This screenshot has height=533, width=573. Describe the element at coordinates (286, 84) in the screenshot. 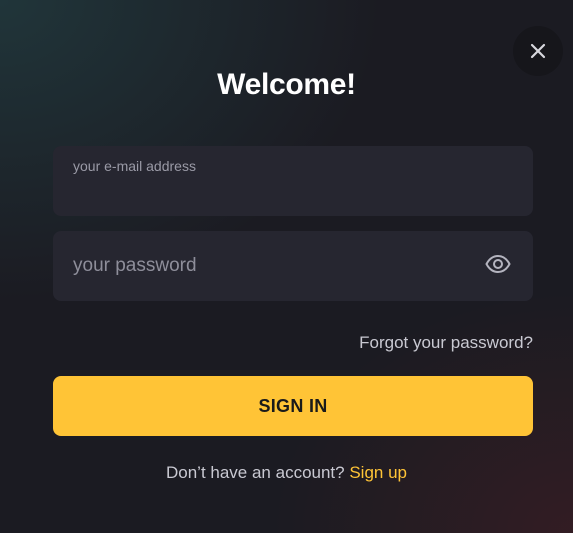

I see `page-title: Welcome!` at that location.